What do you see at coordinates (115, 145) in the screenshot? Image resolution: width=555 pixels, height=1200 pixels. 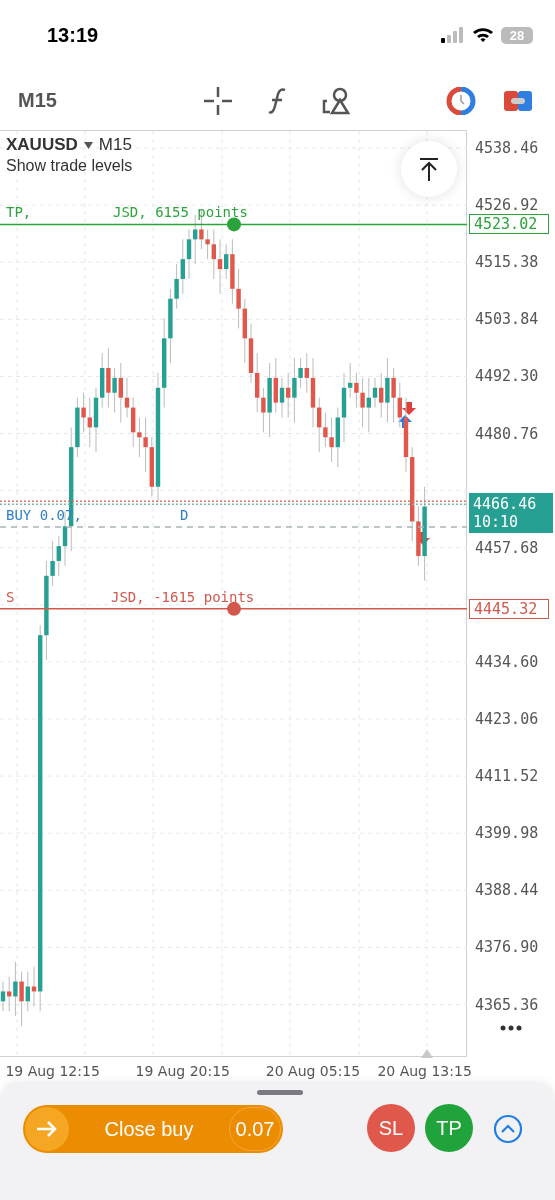 I see `chart-timeframe: M15` at bounding box center [115, 145].